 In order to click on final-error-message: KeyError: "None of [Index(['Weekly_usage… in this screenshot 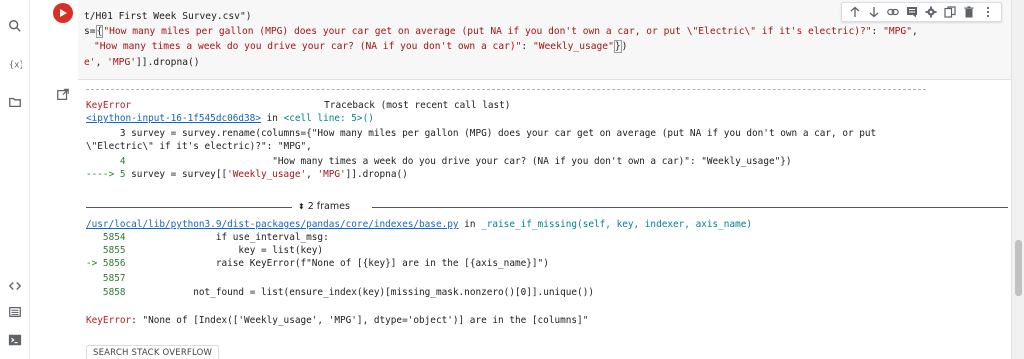, I will do `click(337, 320)`.